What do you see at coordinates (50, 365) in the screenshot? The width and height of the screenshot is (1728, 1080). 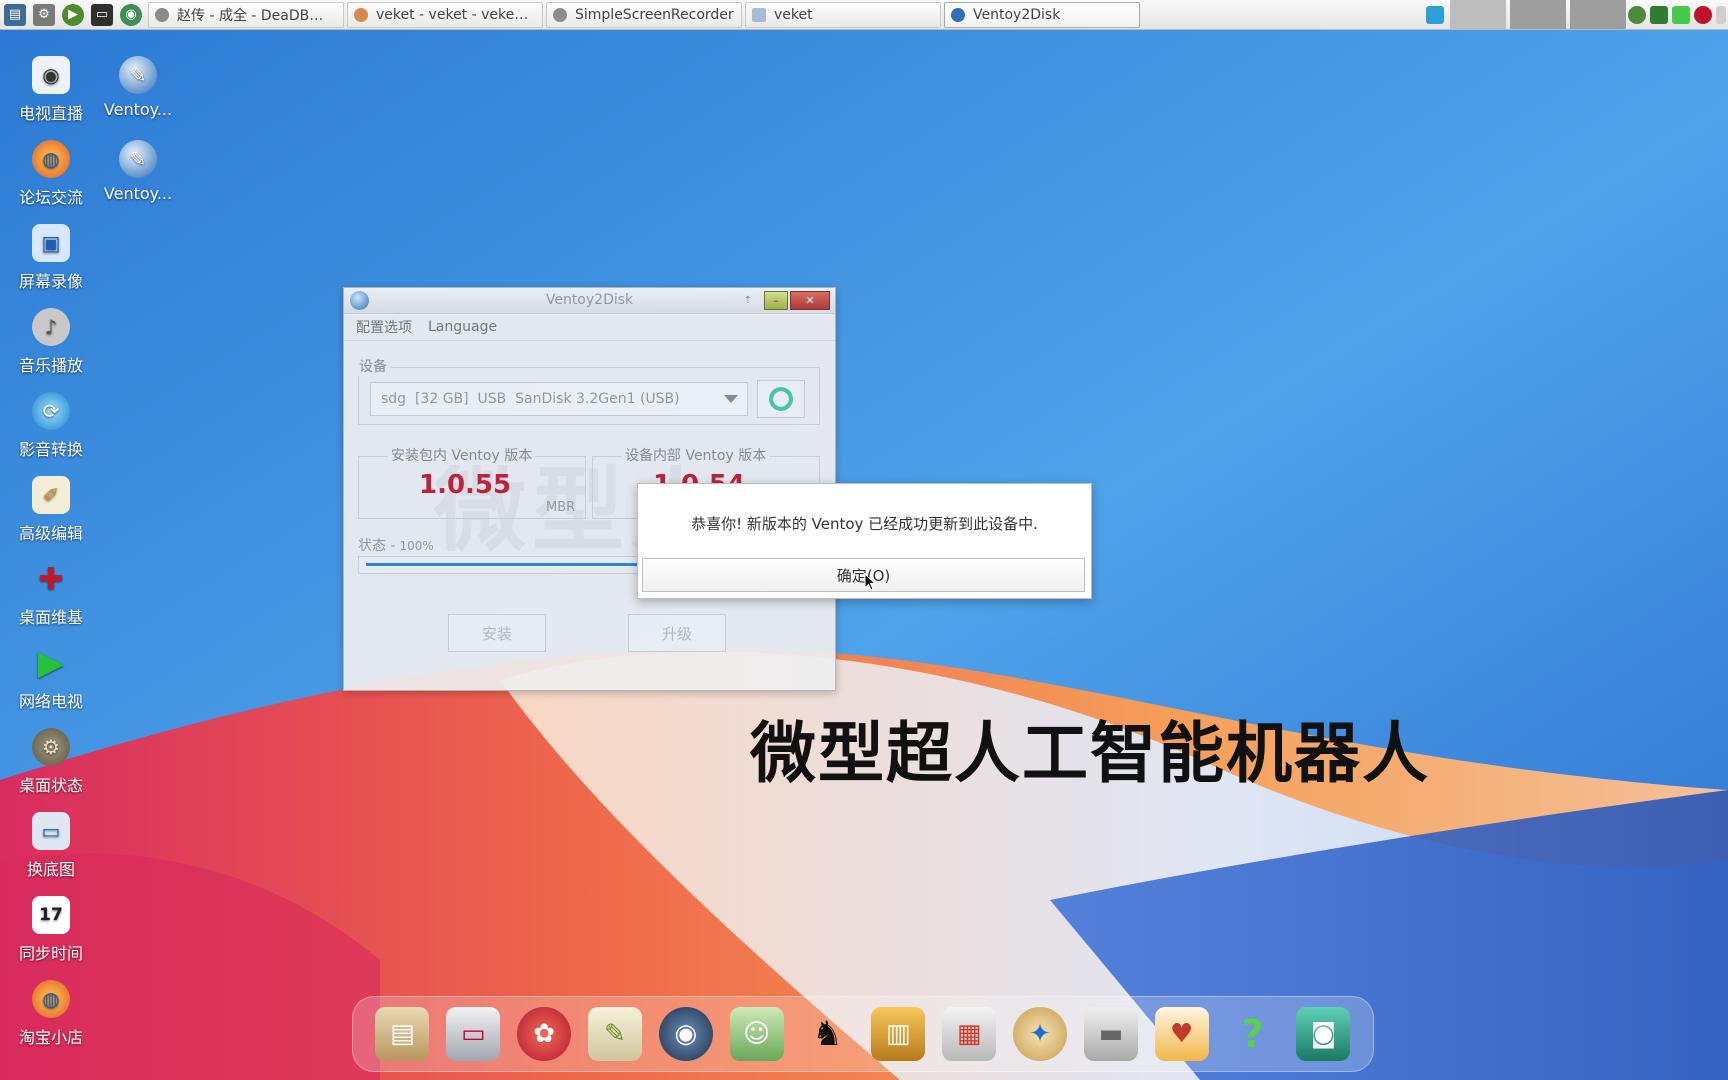 I see `desktop-icon-label: 音乐播放` at bounding box center [50, 365].